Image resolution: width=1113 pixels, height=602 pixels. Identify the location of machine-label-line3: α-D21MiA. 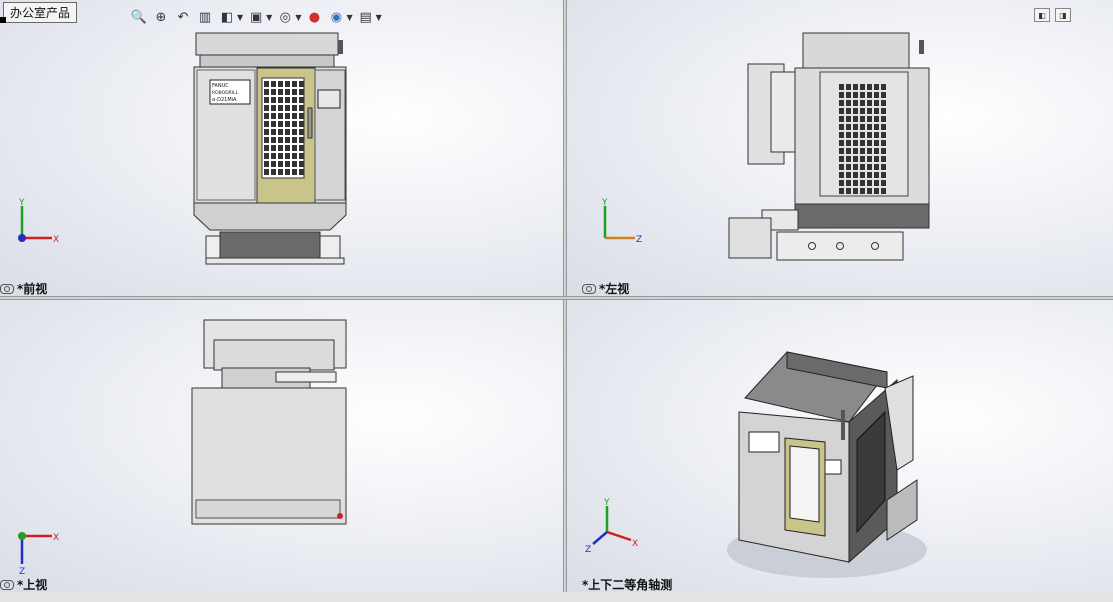
(224, 100).